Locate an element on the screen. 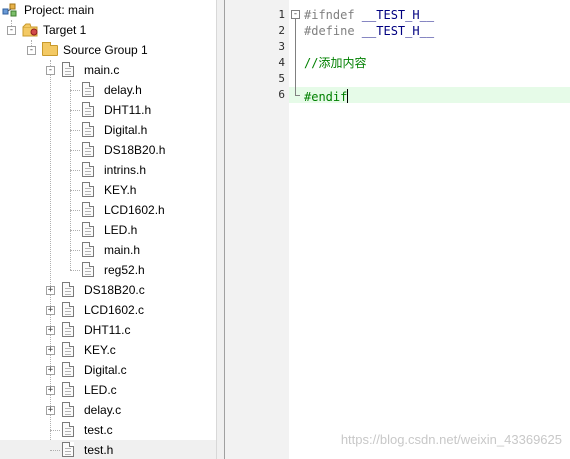 The width and height of the screenshot is (570, 459). code-line: #ifndef __TEST_H__ is located at coordinates (369, 15).